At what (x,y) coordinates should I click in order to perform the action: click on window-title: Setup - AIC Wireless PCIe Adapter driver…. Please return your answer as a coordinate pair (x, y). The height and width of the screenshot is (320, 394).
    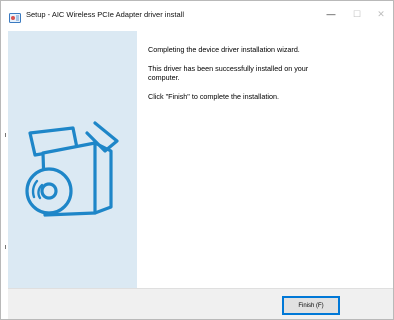
    Looking at the image, I should click on (105, 14).